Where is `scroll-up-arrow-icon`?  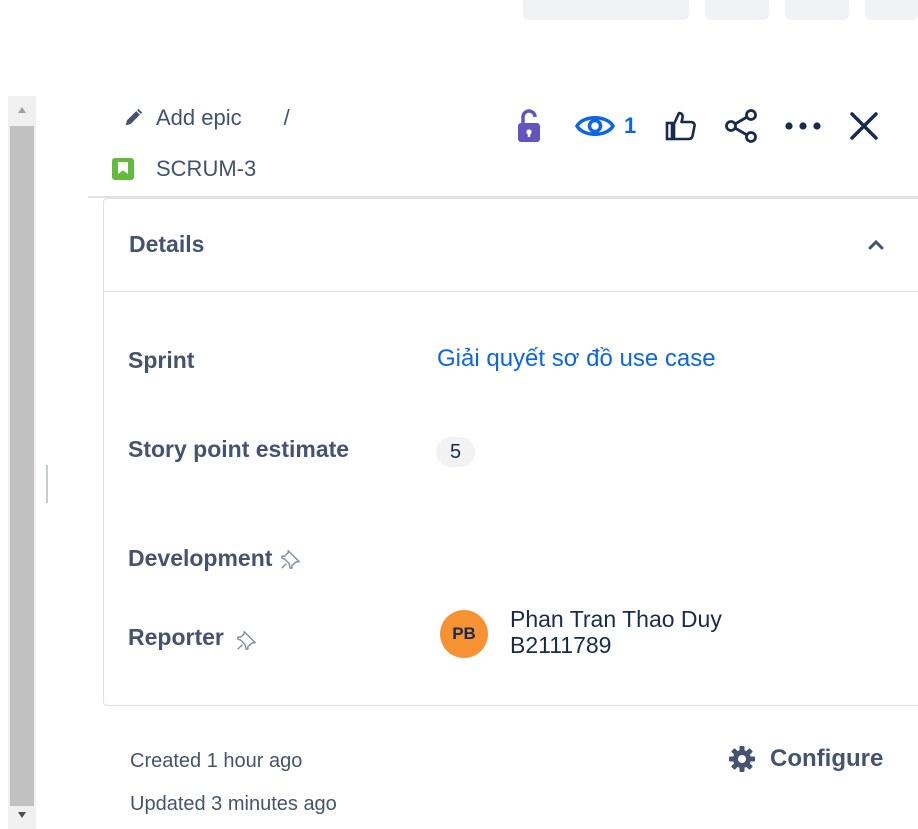 scroll-up-arrow-icon is located at coordinates (22, 110).